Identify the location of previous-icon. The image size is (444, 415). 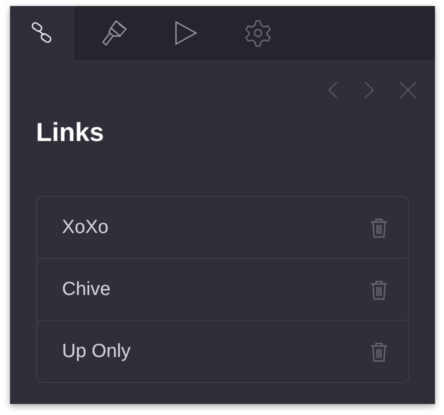
(333, 90).